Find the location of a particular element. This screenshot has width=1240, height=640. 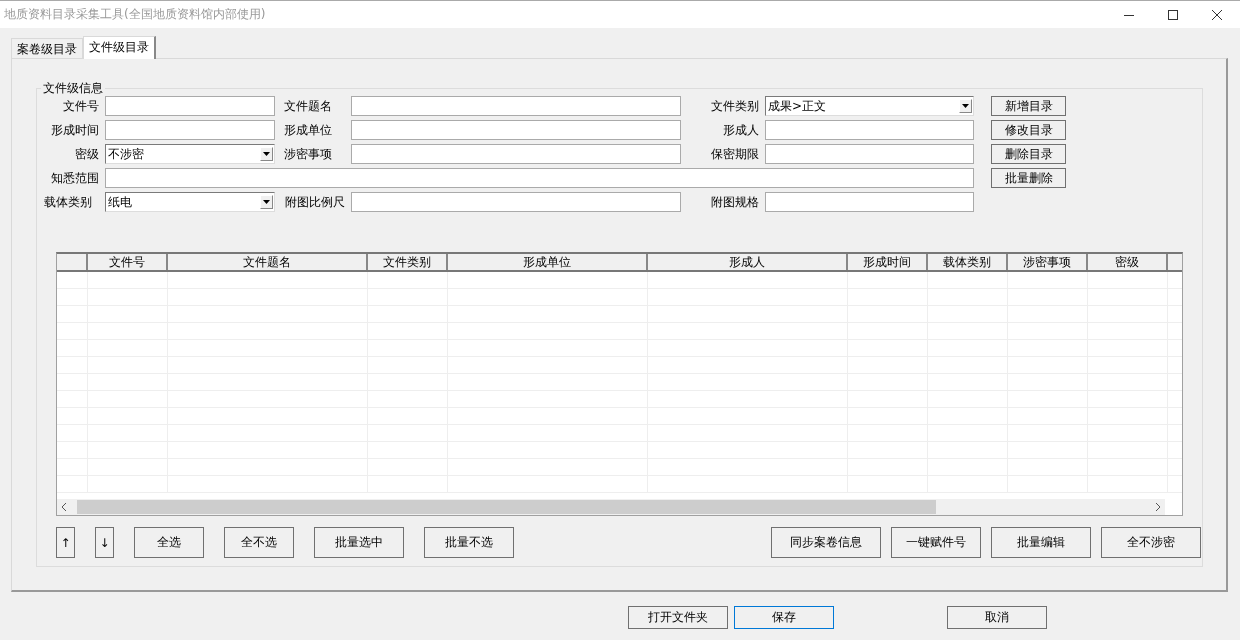

column-header: 载体类别 is located at coordinates (968, 262).